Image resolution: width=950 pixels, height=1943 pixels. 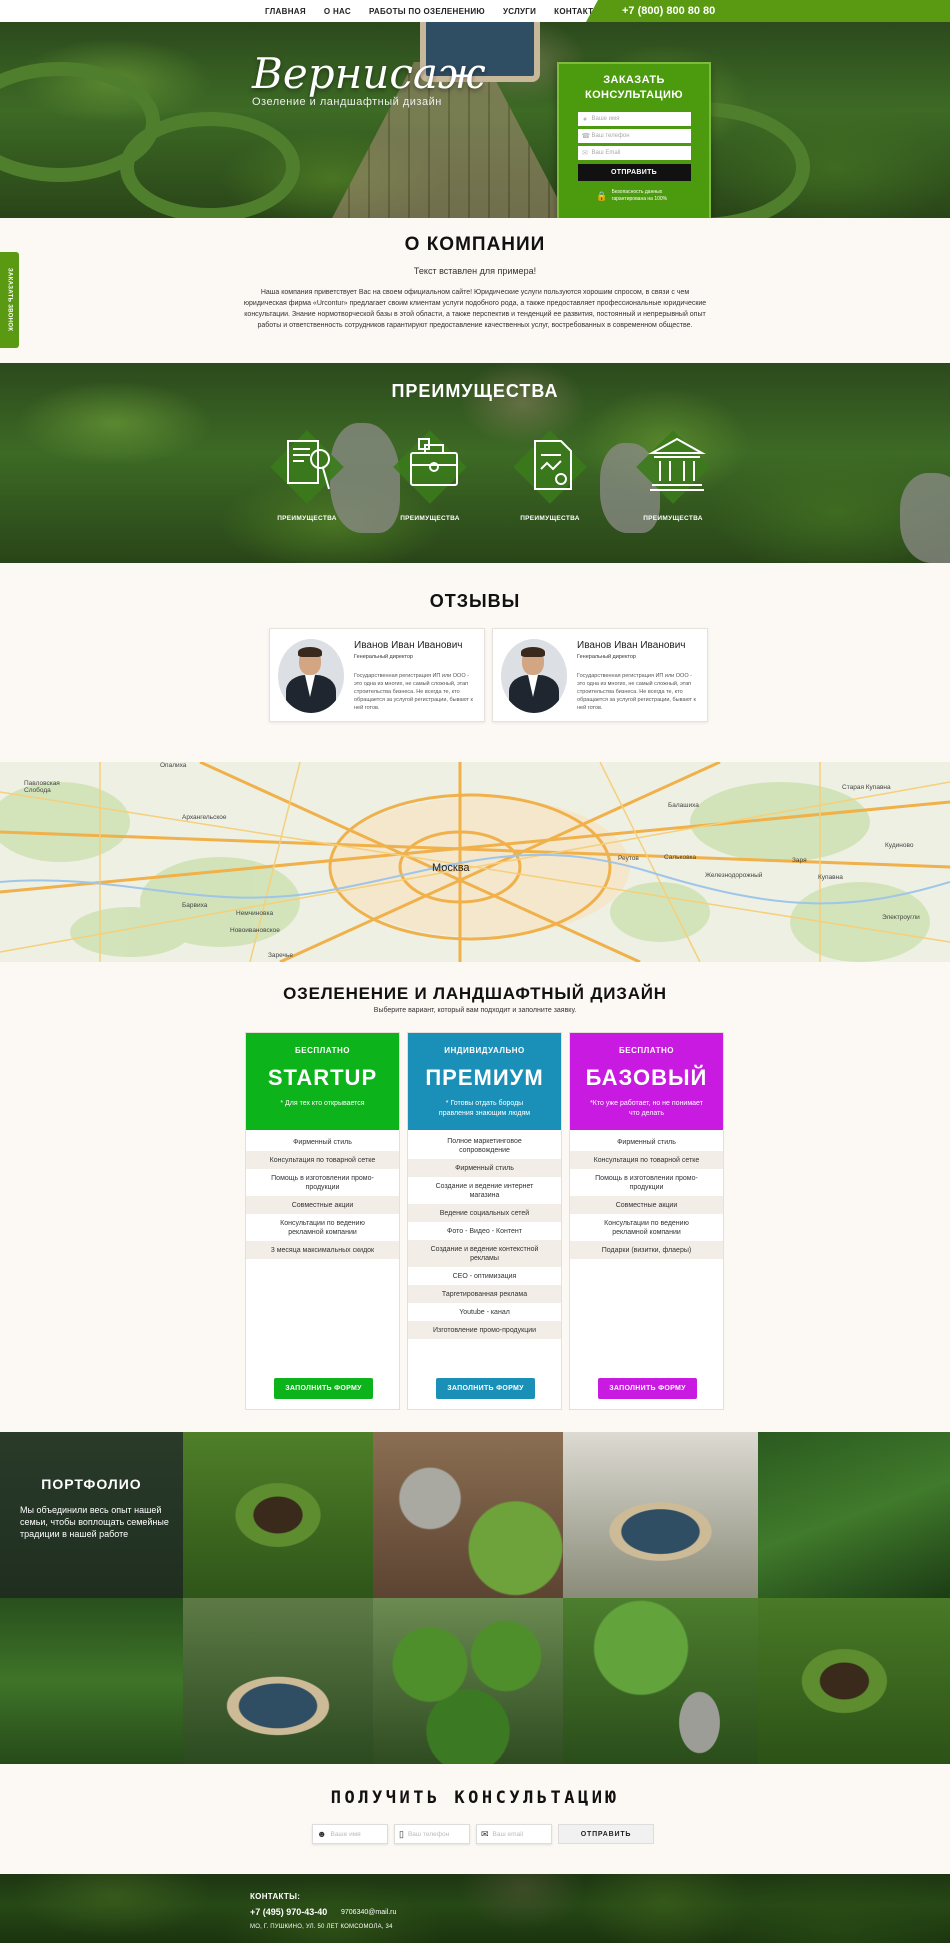 What do you see at coordinates (634, 153) in the screenshot?
I see `email-field: ✉ Ваш Email` at bounding box center [634, 153].